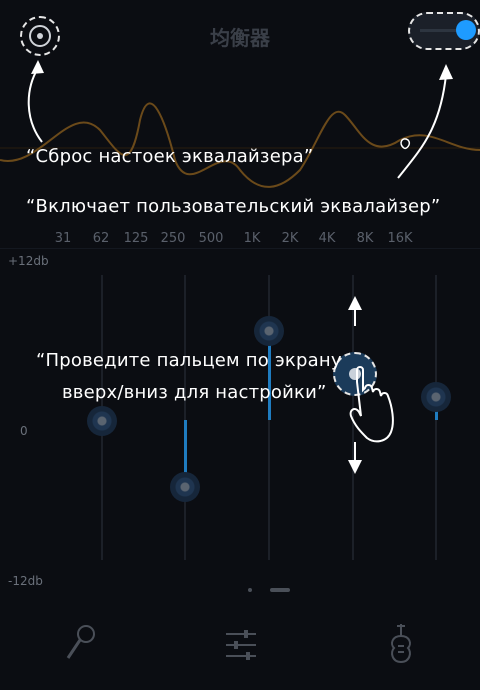 This screenshot has width=480, height=690. Describe the element at coordinates (290, 238) in the screenshot. I see `band-label: 2K` at that location.